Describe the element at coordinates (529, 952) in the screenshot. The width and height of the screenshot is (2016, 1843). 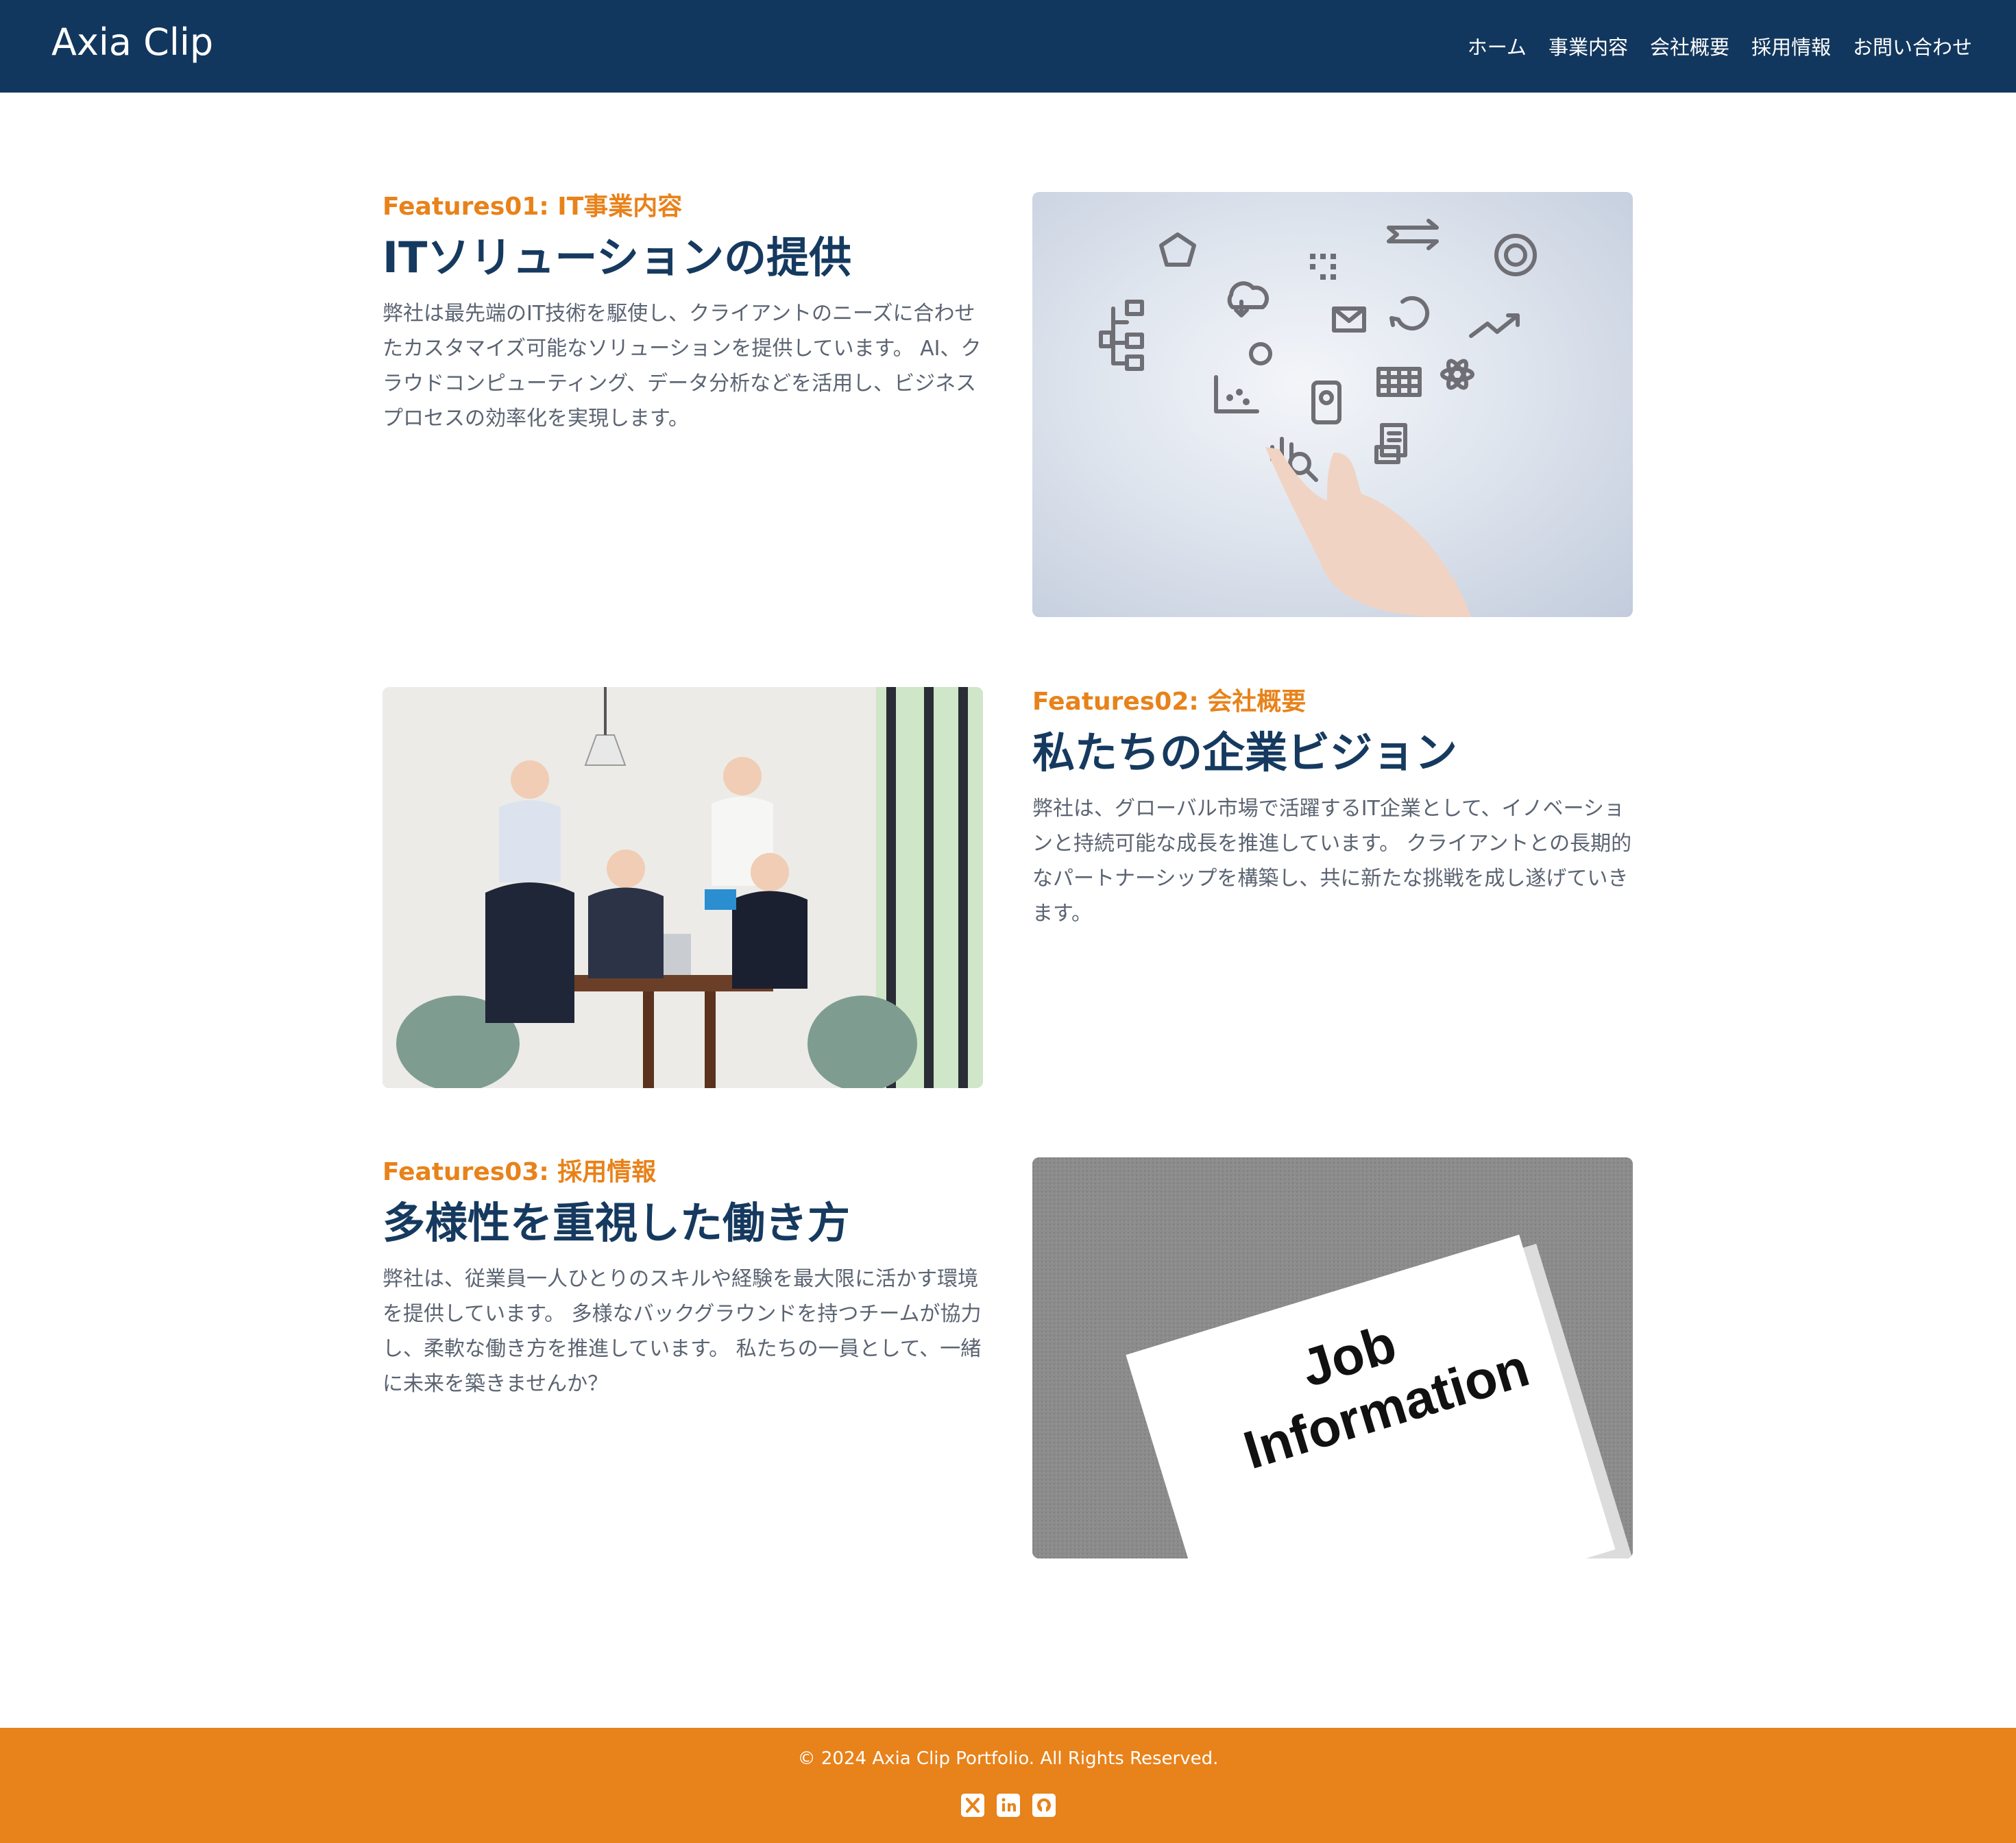
I see `person-suit` at that location.